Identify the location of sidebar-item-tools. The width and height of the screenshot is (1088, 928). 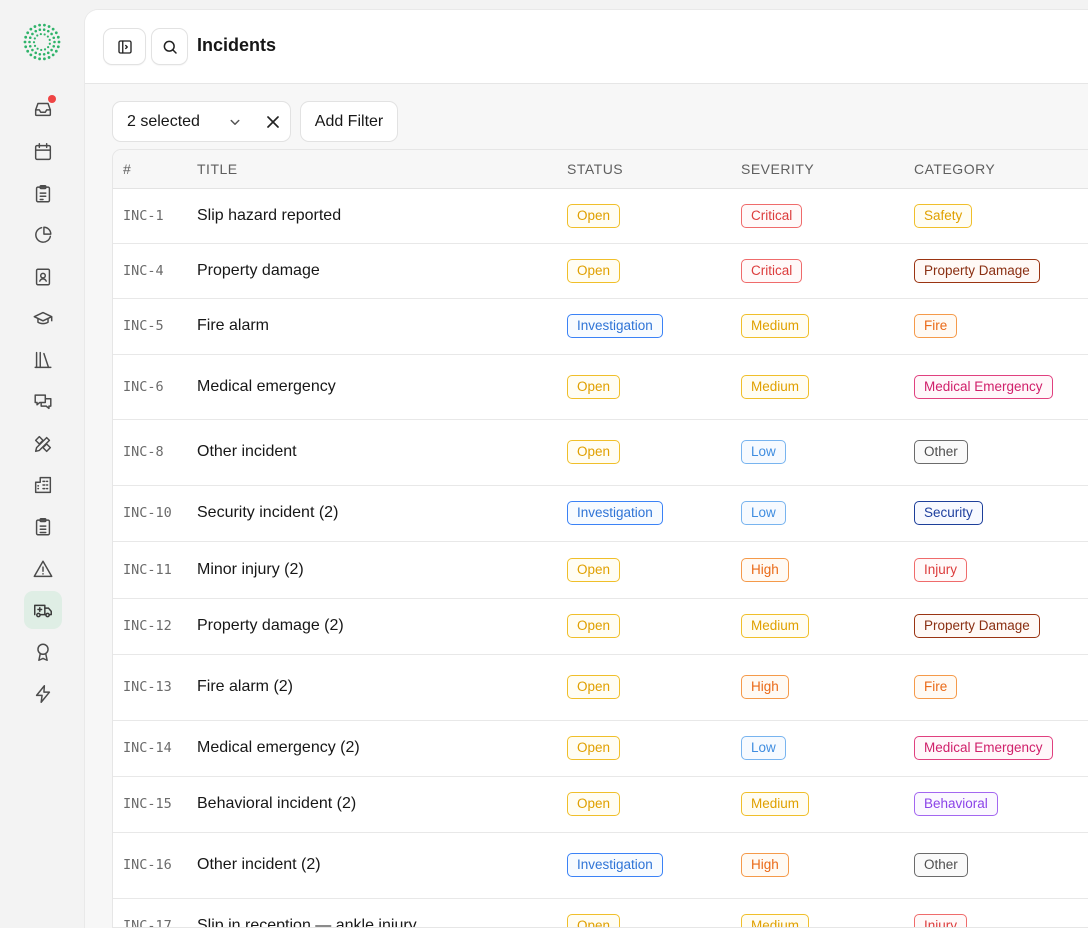
(43, 444).